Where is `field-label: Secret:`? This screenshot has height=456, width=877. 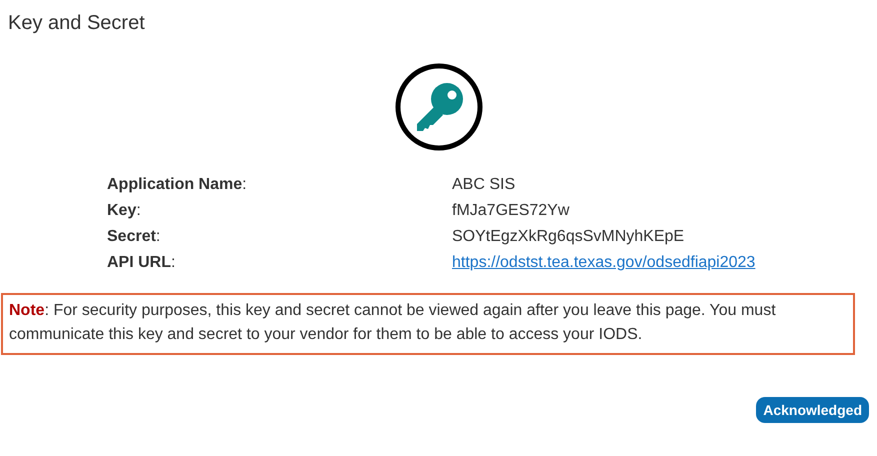
field-label: Secret: is located at coordinates (133, 237).